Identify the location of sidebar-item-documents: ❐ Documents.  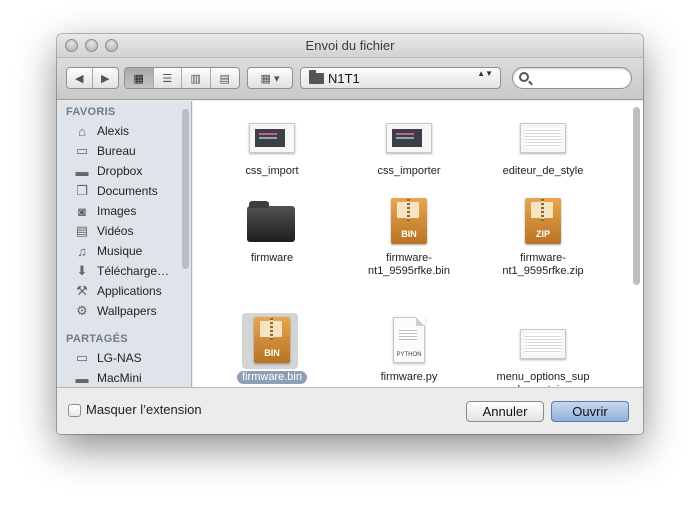
(119, 191).